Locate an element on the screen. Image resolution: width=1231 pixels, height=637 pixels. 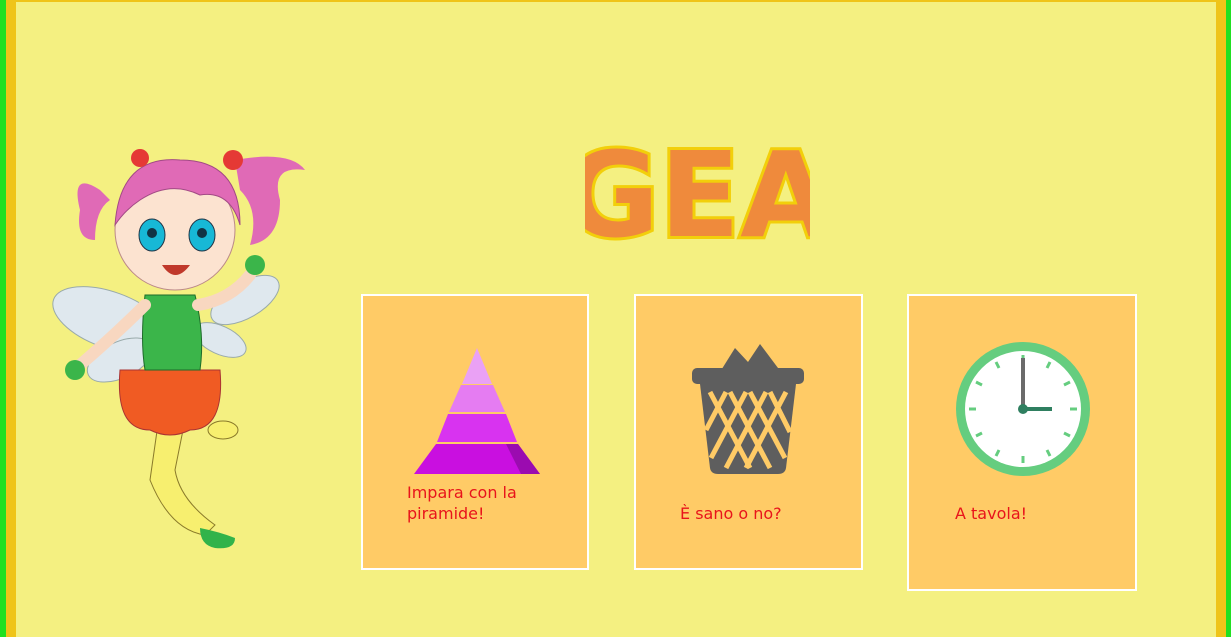
card-table-time: A tavola! is located at coordinates (1022, 442).